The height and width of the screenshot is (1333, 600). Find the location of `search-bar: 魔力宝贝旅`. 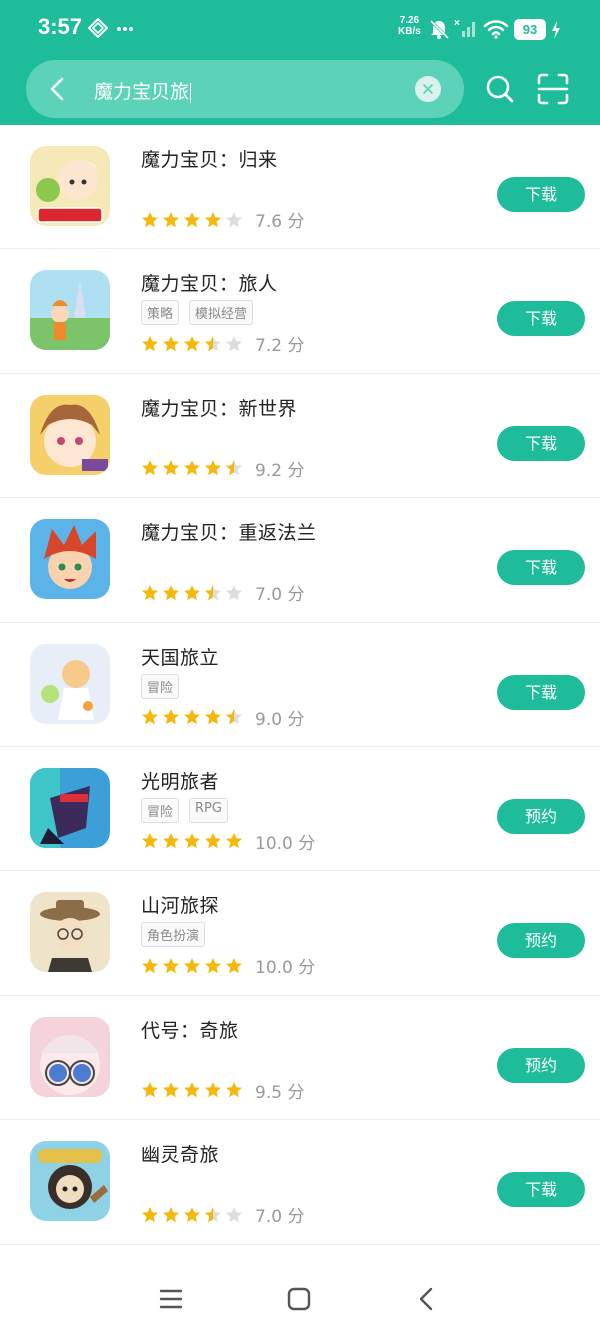

search-bar: 魔力宝贝旅 is located at coordinates (245, 89).